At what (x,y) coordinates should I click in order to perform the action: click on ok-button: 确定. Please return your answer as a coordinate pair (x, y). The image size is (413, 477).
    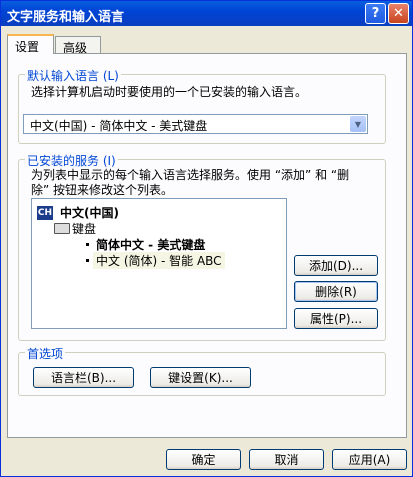
    Looking at the image, I should click on (203, 459).